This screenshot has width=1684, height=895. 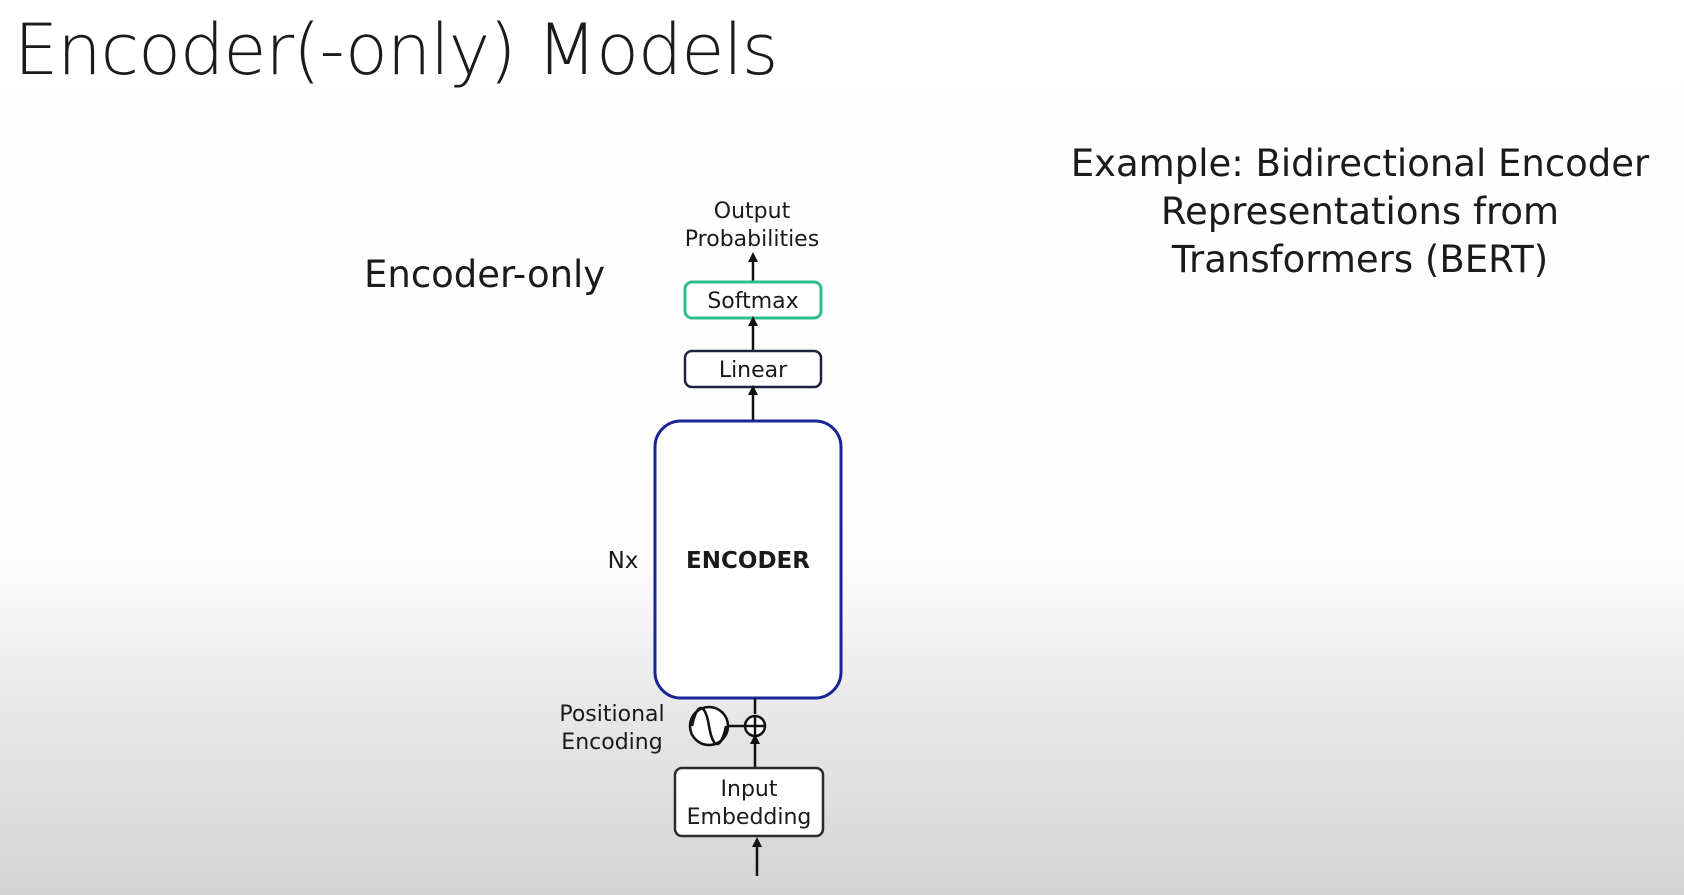 What do you see at coordinates (748, 561) in the screenshot?
I see `encoder-label: ENCODER` at bounding box center [748, 561].